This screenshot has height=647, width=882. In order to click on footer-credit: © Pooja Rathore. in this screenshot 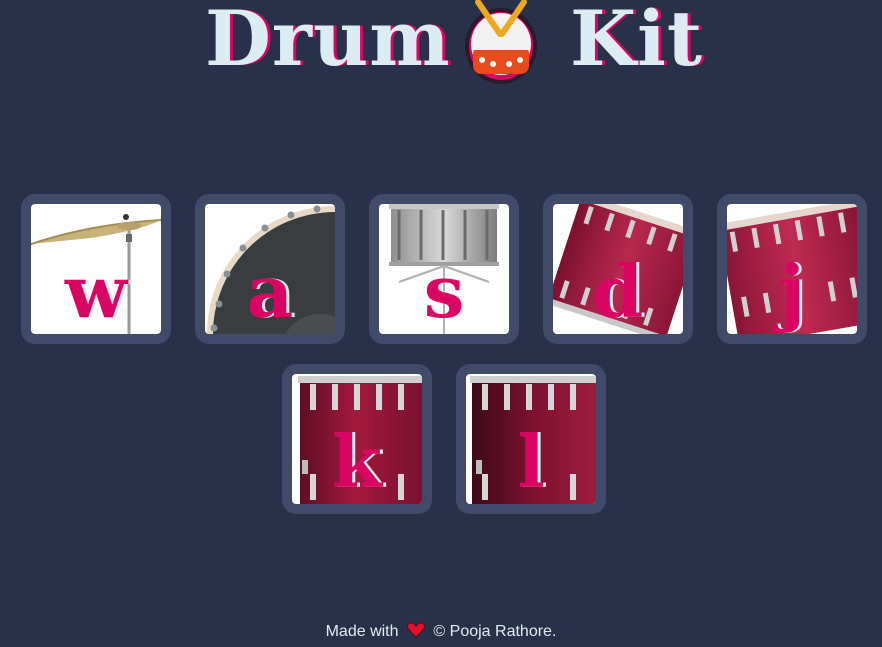, I will do `click(495, 631)`.